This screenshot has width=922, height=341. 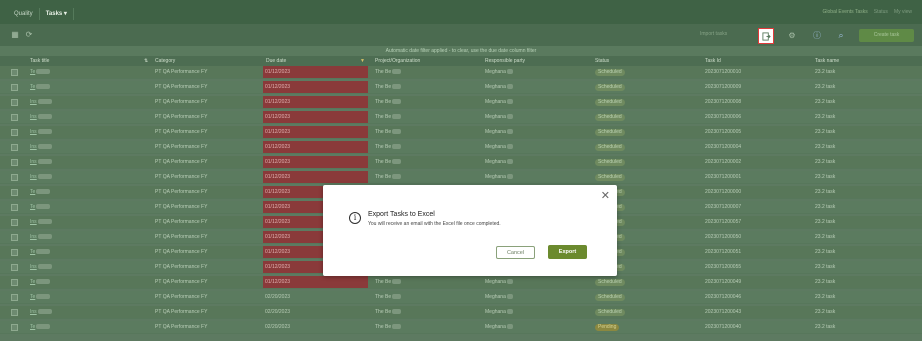 I want to click on col-status: Status, so click(x=602, y=61).